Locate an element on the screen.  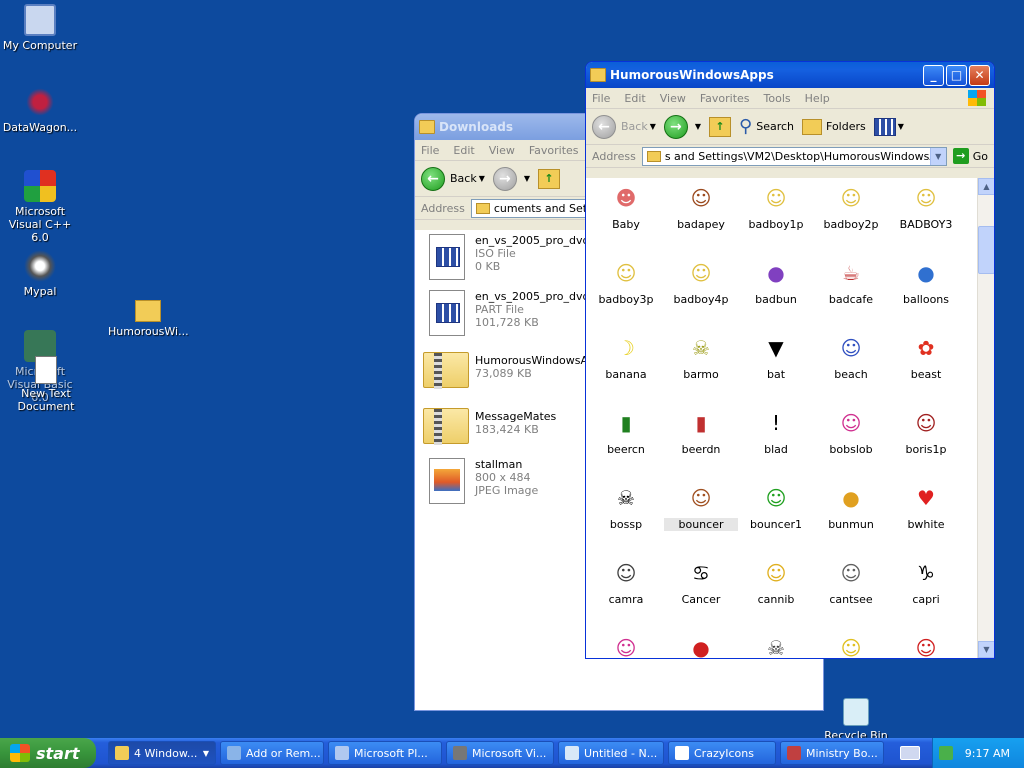
go-button: → Go is located at coordinates (970, 156).